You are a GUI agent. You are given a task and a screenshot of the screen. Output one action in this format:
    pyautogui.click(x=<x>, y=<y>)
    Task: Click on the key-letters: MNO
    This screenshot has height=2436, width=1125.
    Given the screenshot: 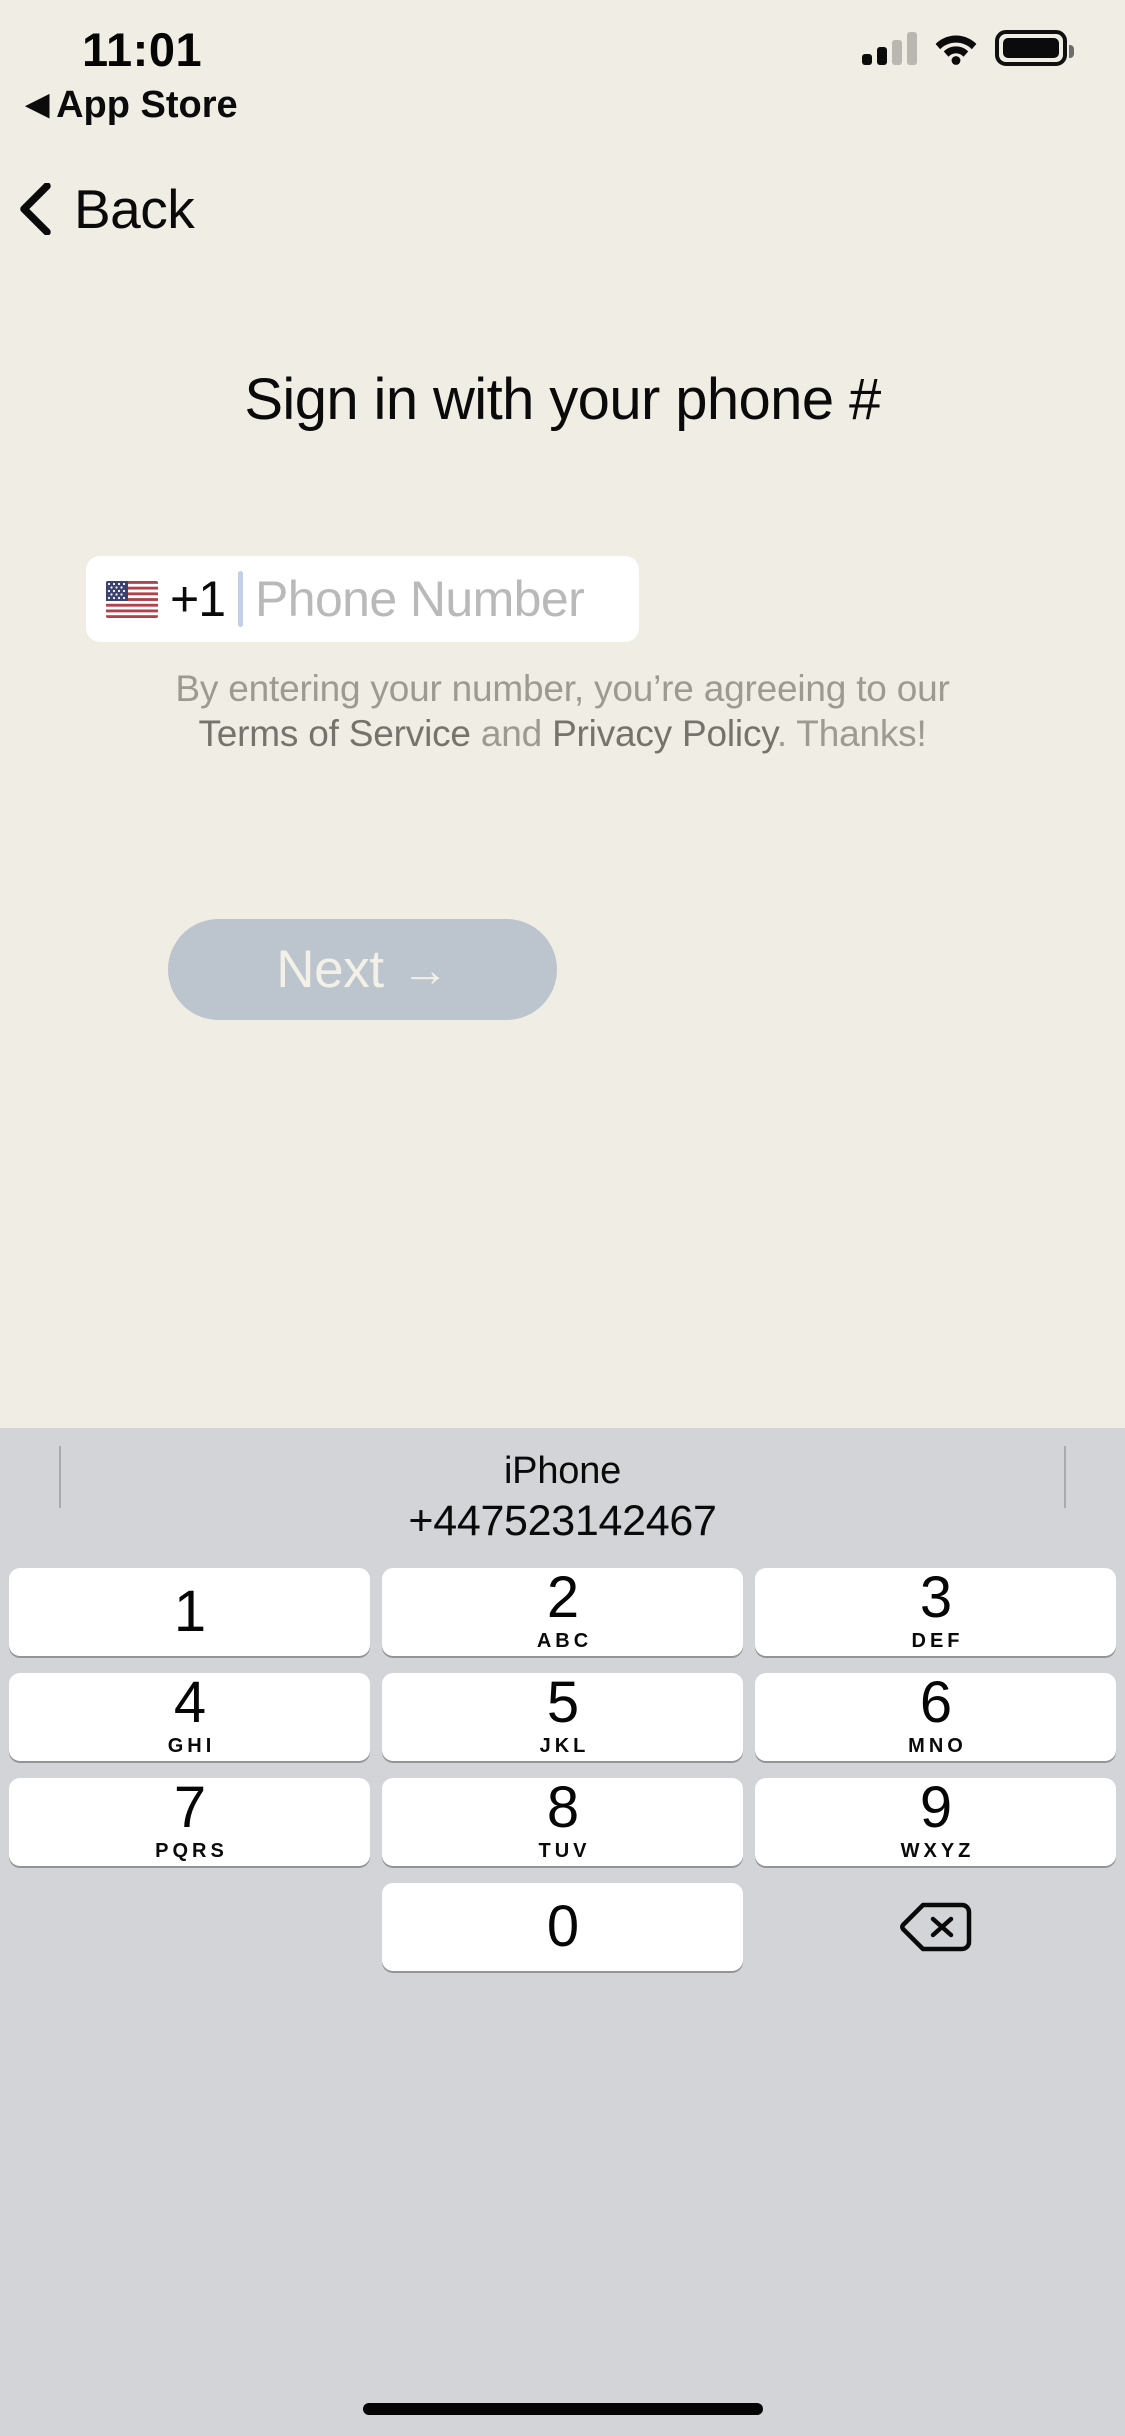 What is the action you would take?
    pyautogui.click(x=937, y=1746)
    